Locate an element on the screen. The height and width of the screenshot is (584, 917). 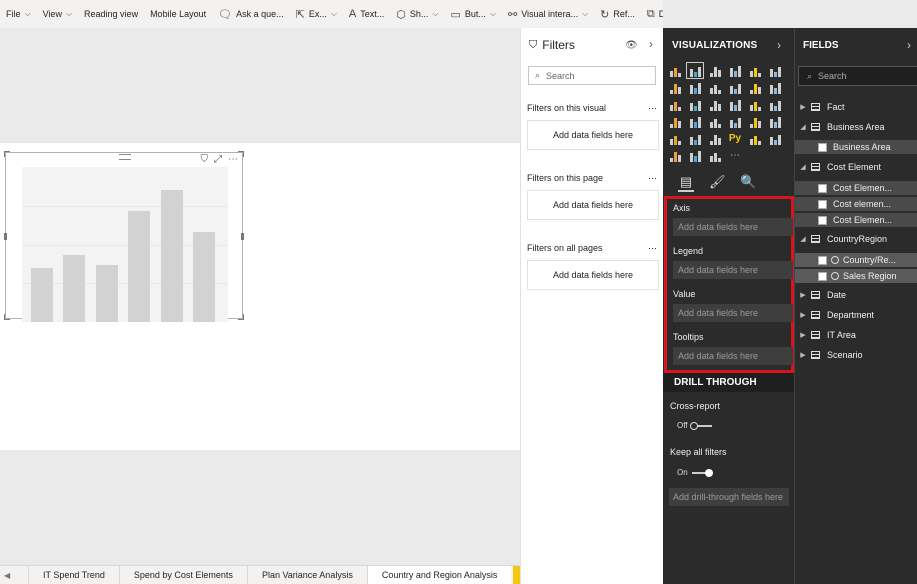
drill-through-drop-zone: Add drill-through fields here is located at coordinates (729, 497).